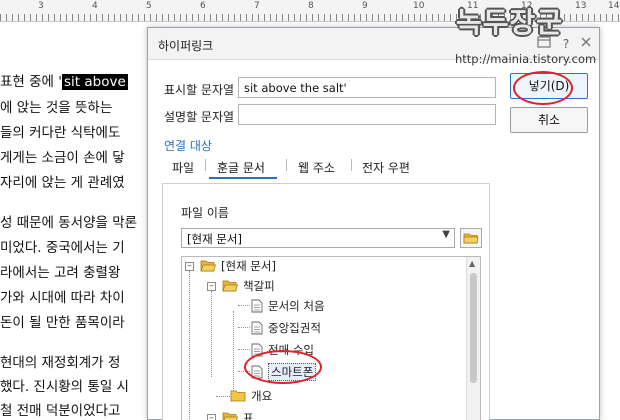 This screenshot has width=620, height=420. What do you see at coordinates (62, 323) in the screenshot?
I see `doc-line: 돈이 될 만한 품목이라` at bounding box center [62, 323].